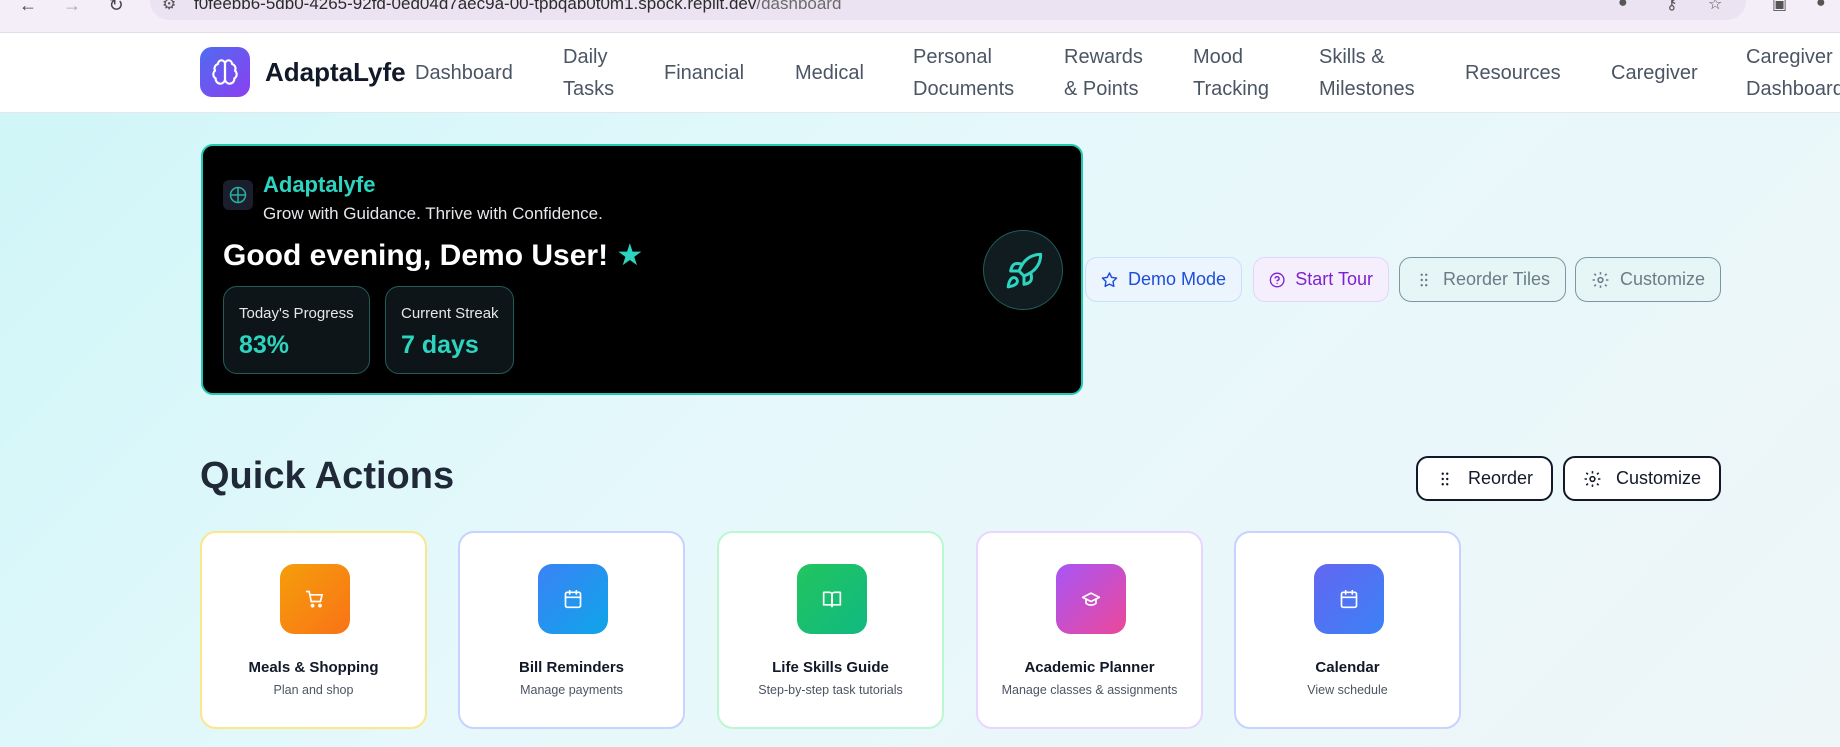 This screenshot has height=747, width=1840. I want to click on account-icon: ●, so click(1821, 6).